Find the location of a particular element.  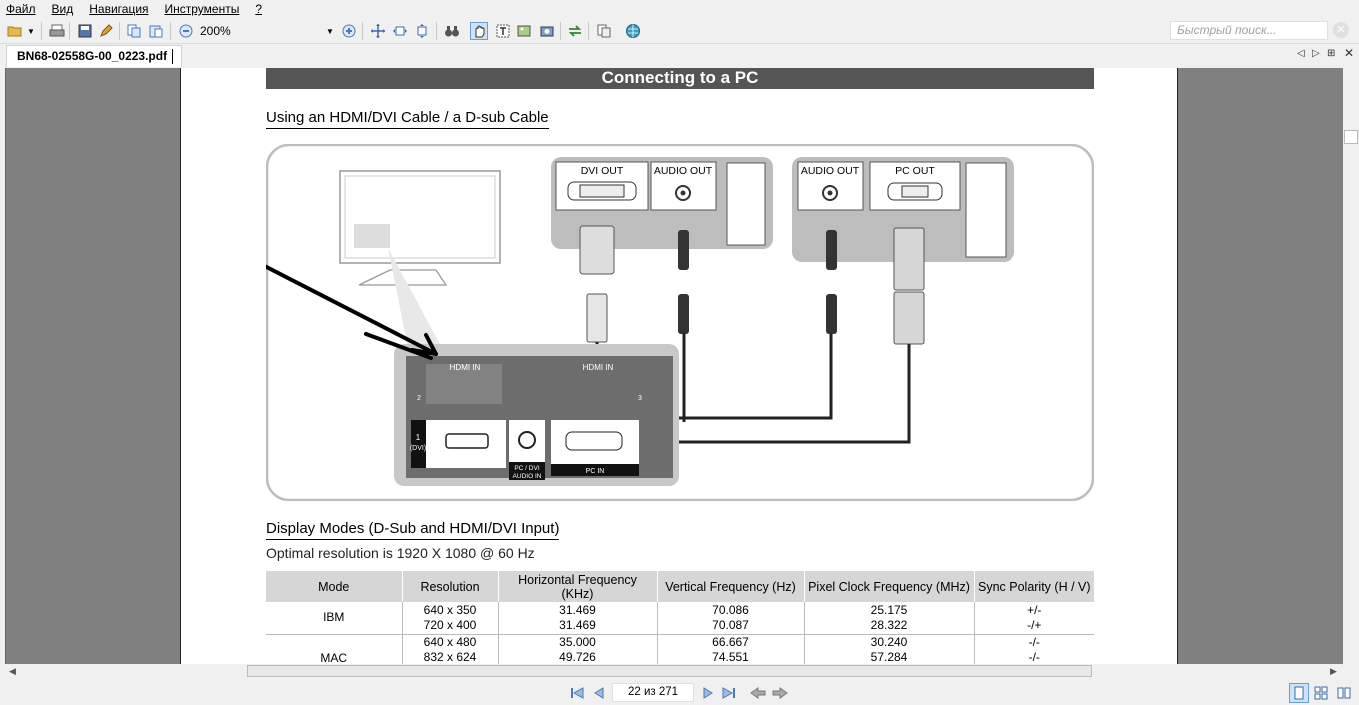

audio-out-label: AUDIO OUT is located at coordinates (683, 171).